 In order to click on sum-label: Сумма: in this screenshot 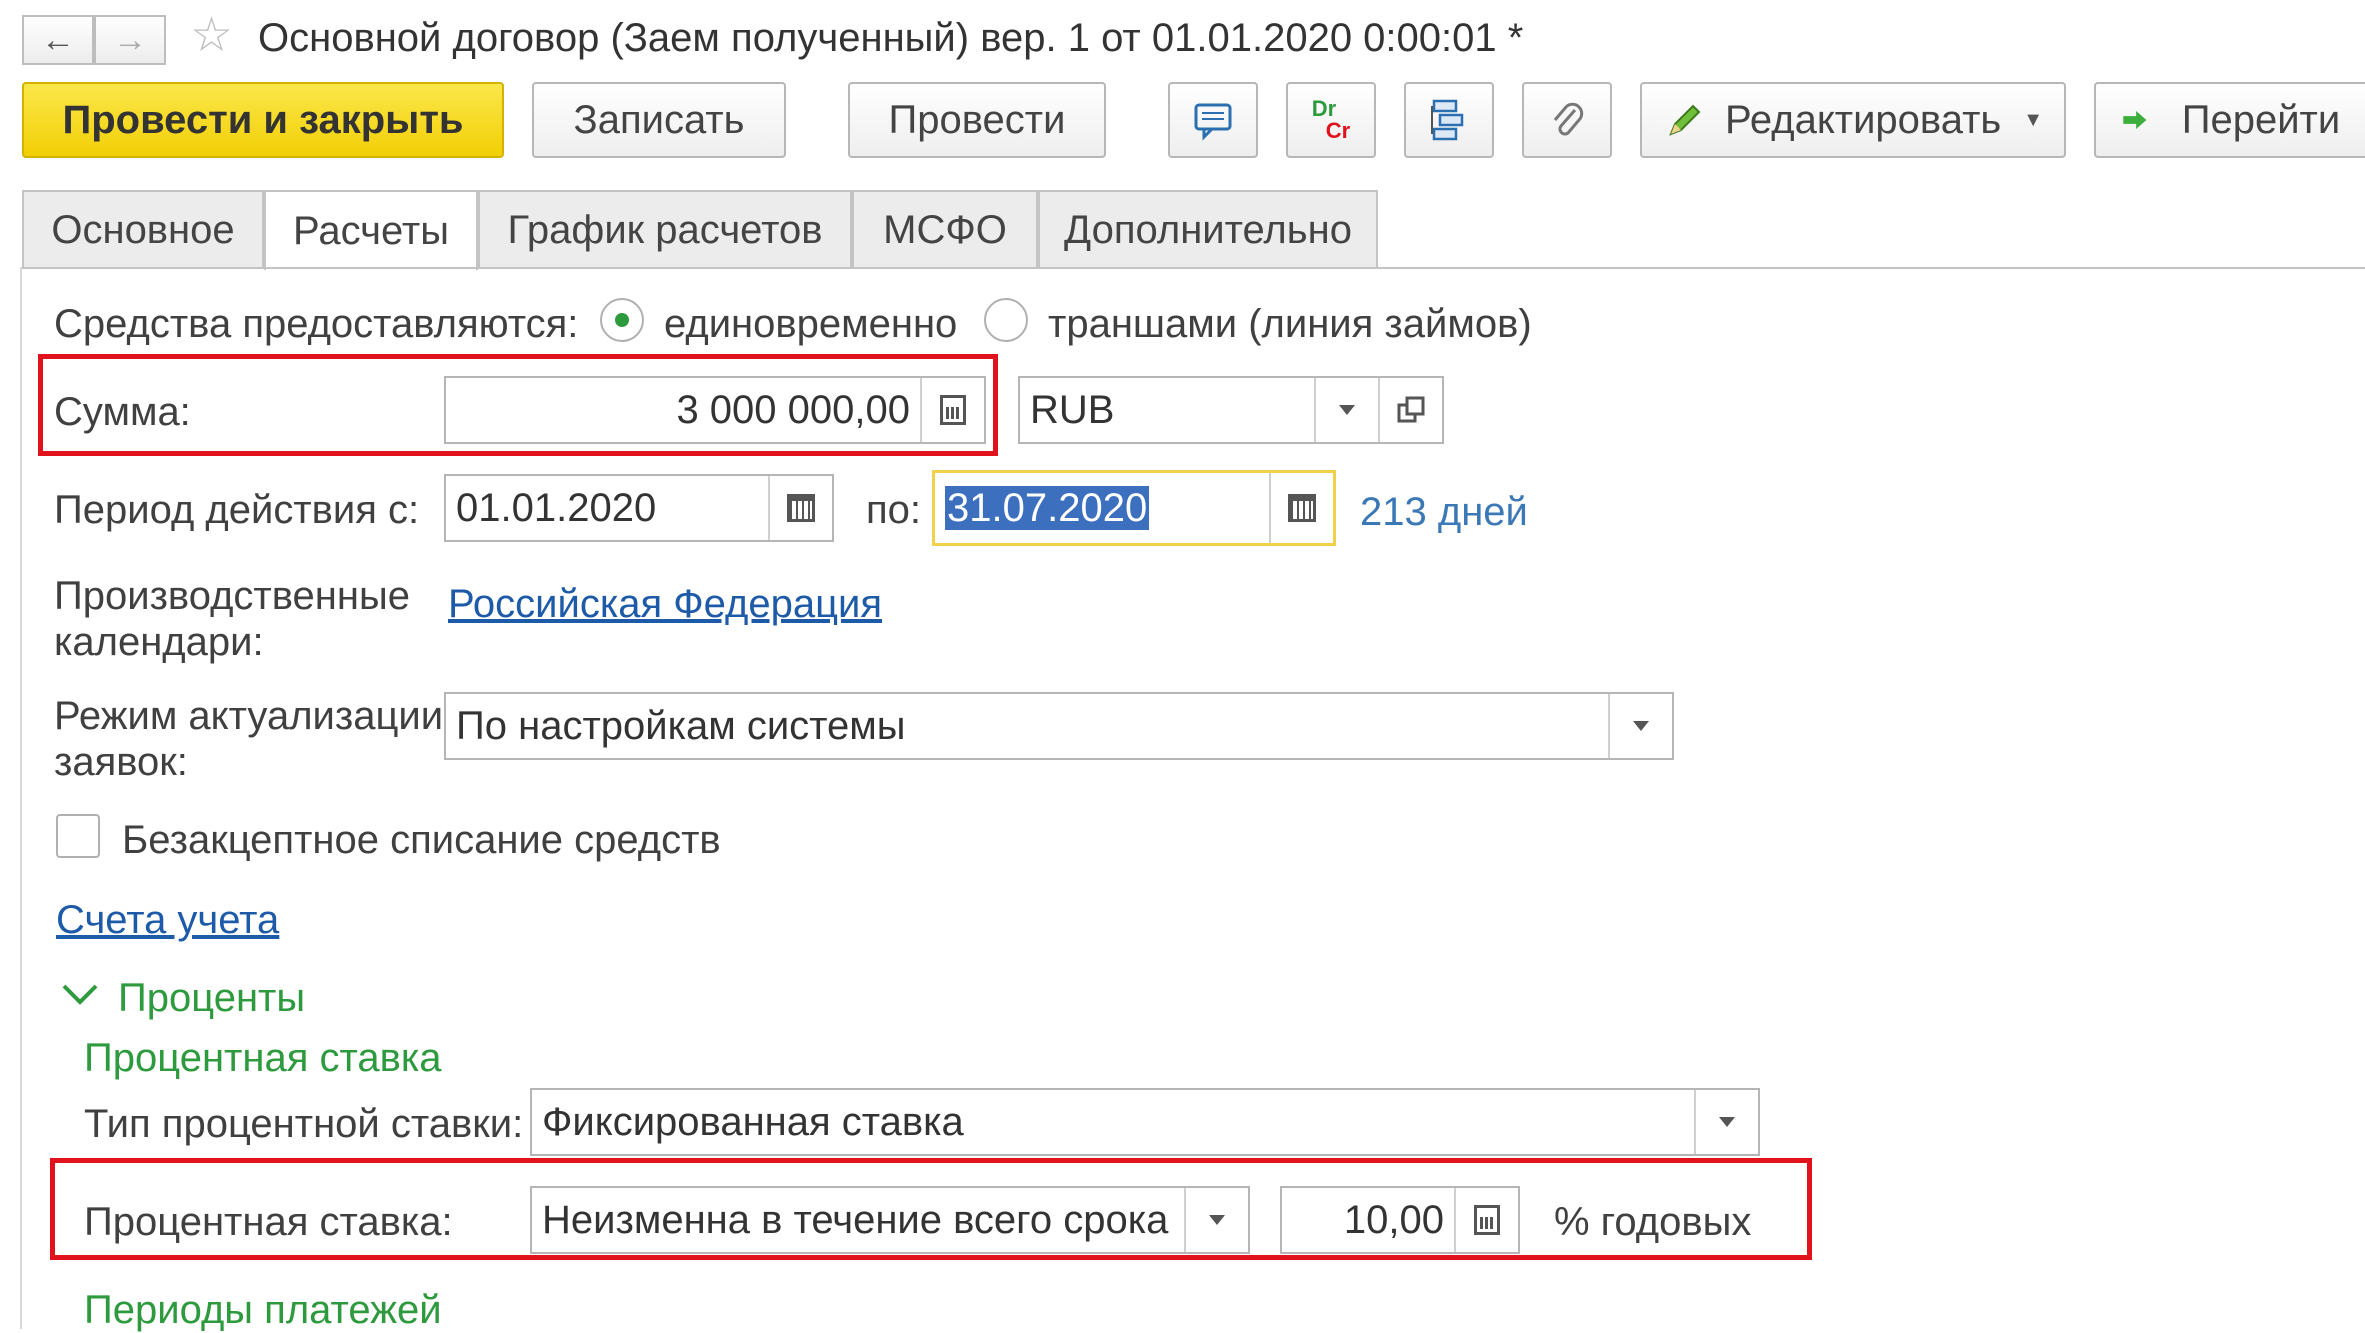, I will do `click(122, 412)`.